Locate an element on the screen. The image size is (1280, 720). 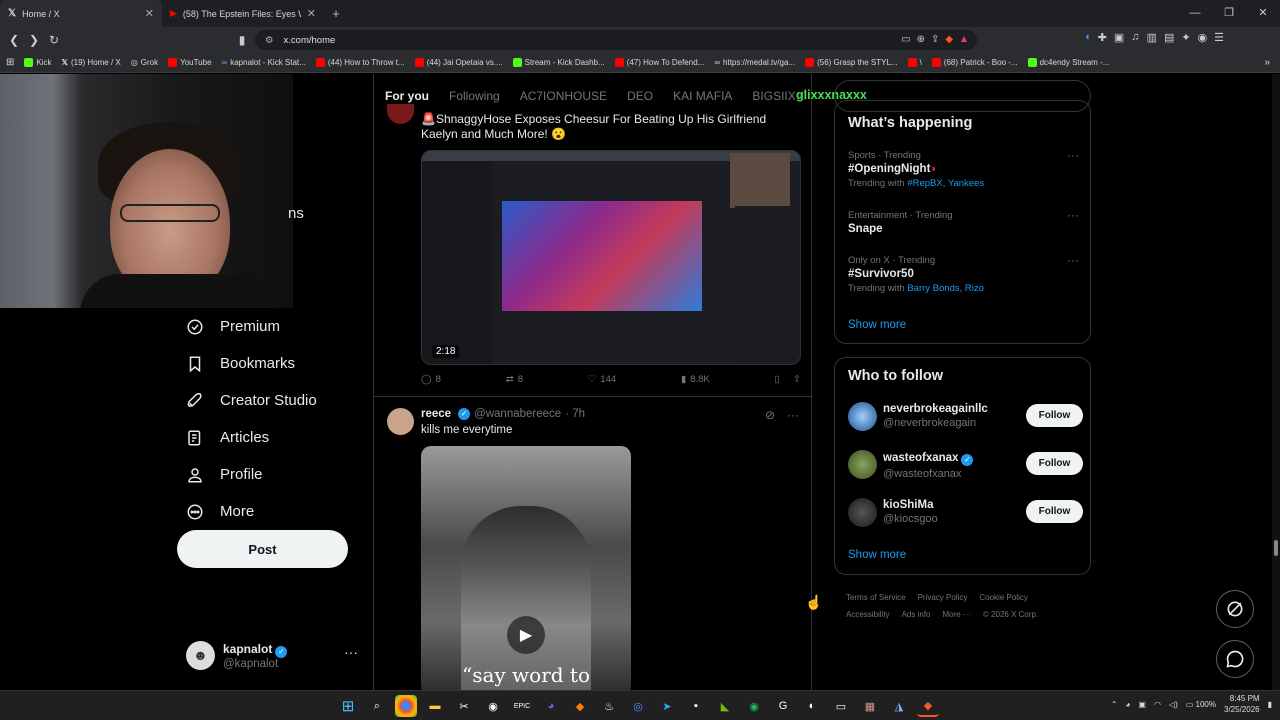
music-icon: ♫ is located at coordinates (1135, 37).